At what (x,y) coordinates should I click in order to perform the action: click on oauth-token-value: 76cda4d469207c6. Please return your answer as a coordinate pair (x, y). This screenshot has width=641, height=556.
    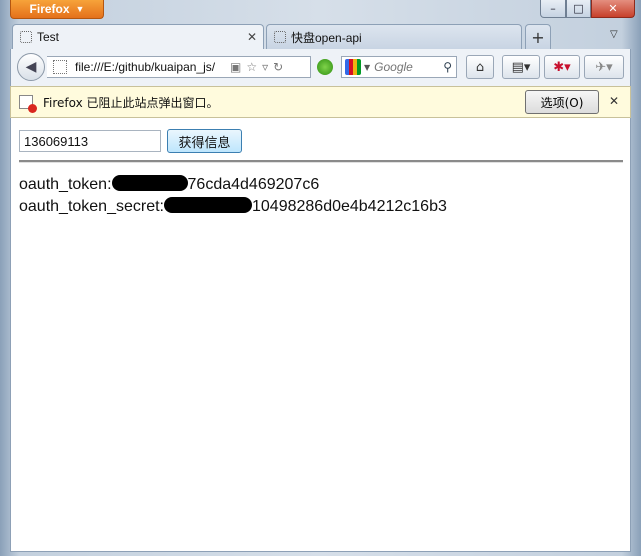
    Looking at the image, I should click on (253, 184).